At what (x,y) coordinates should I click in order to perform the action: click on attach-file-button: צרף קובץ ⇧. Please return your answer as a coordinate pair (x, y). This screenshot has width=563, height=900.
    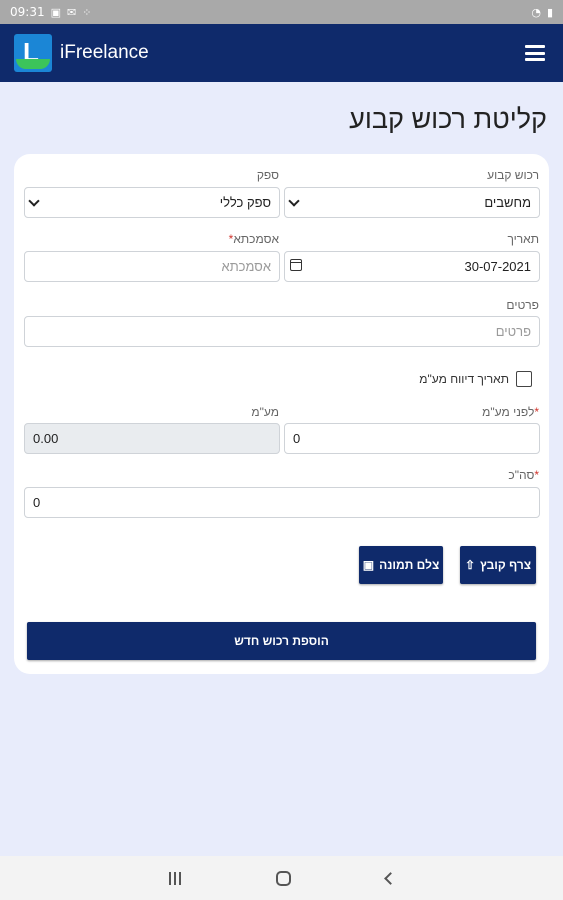
    Looking at the image, I should click on (498, 565).